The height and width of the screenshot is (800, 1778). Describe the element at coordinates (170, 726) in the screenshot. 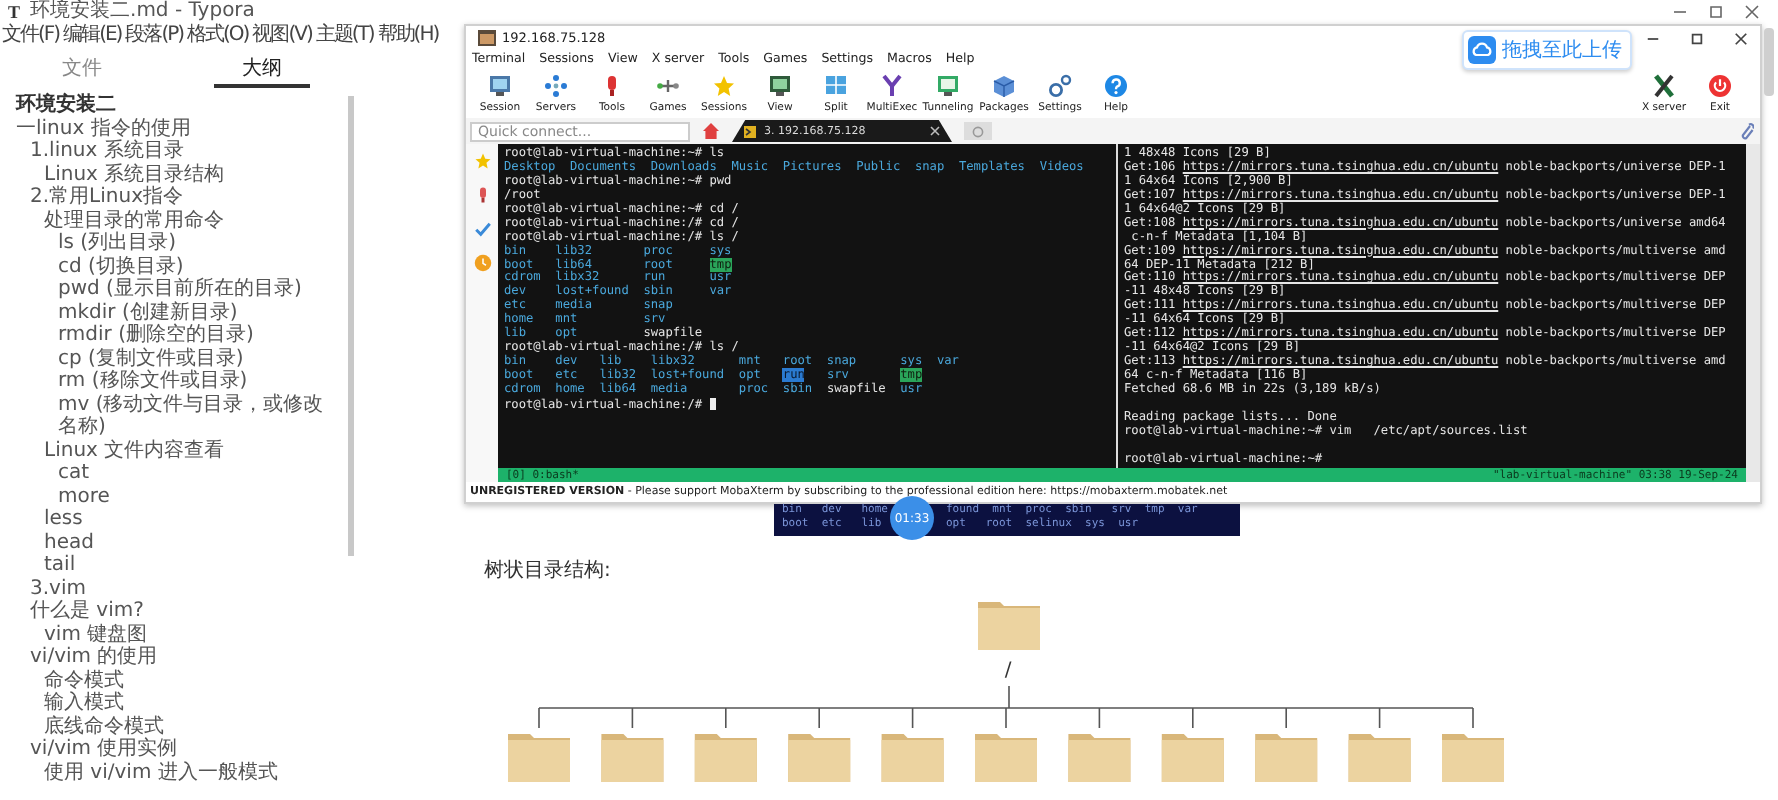

I see `outline-item: 底线命令模式` at that location.